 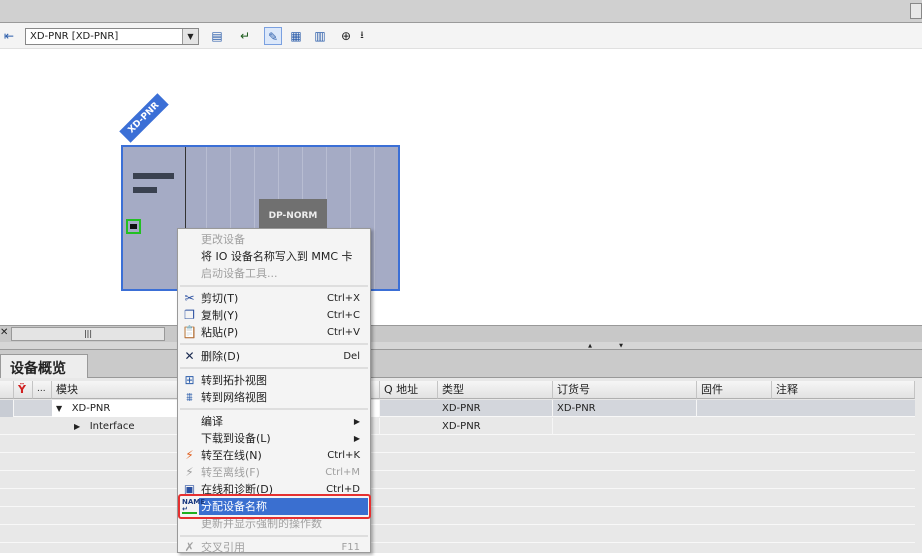 I want to click on menu-copy: ❐ 复制(Y) Ctrl+C, so click(x=274, y=315).